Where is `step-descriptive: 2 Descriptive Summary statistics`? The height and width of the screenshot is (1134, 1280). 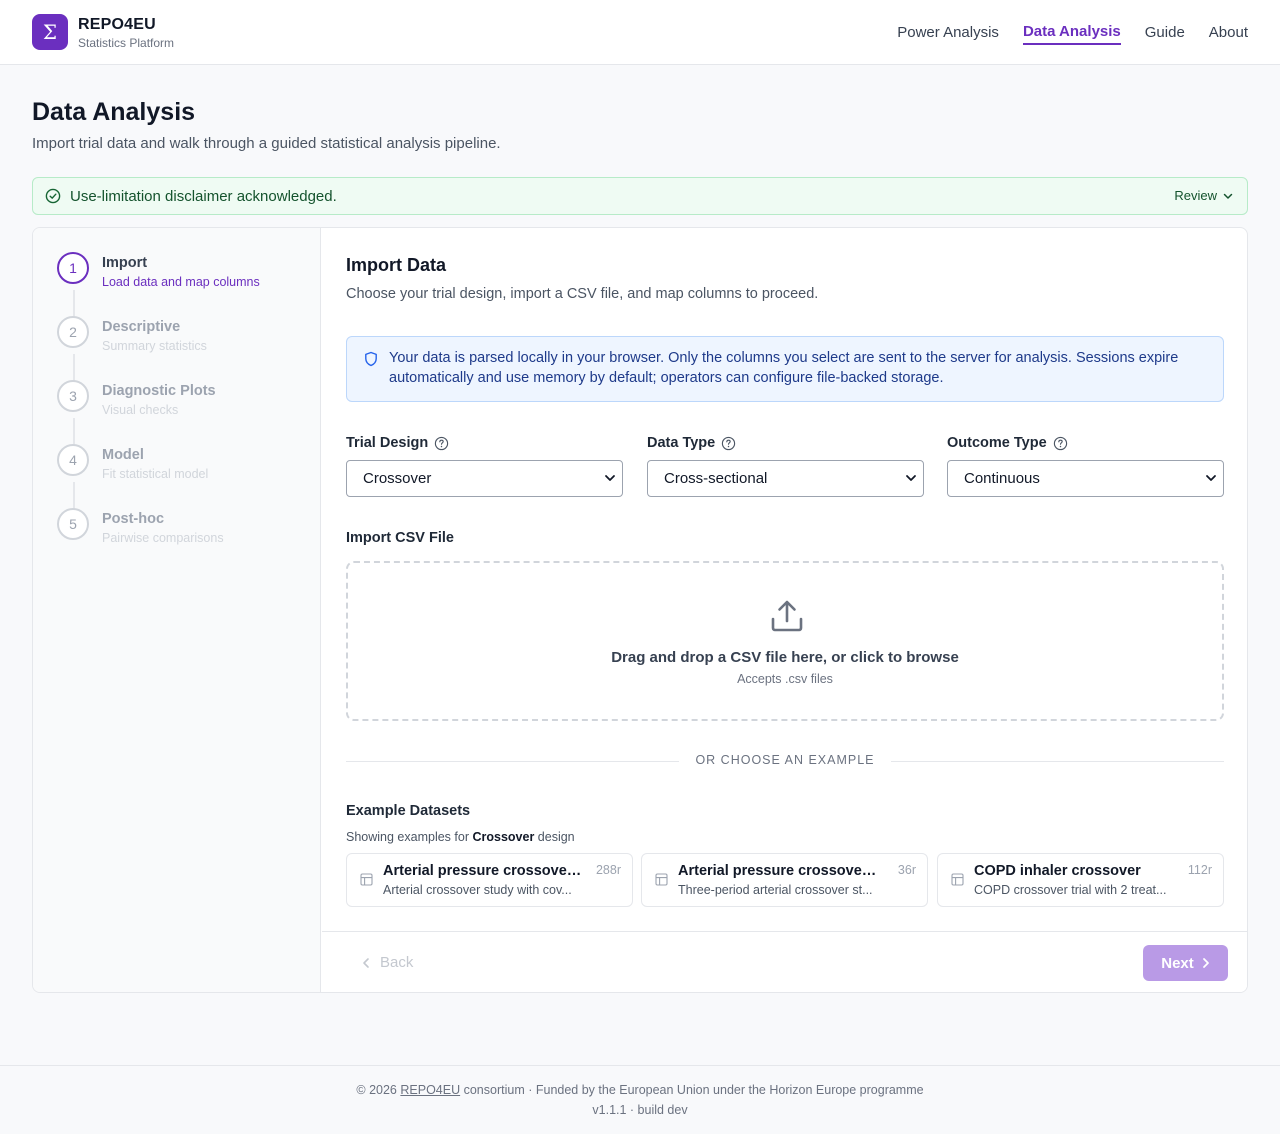
step-descriptive: 2 Descriptive Summary statistics is located at coordinates (187, 341).